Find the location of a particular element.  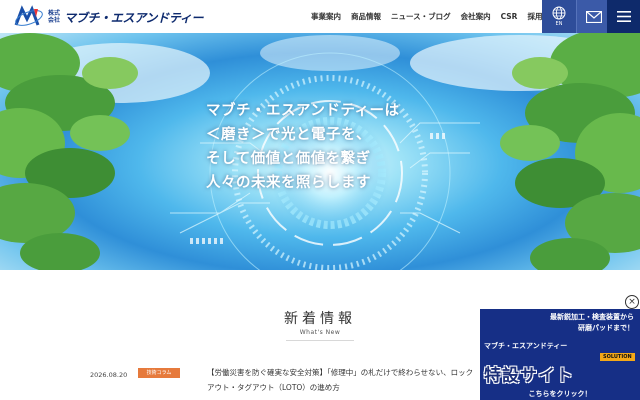

logo-company-name: マブチ・エスアンドティー is located at coordinates (134, 17).